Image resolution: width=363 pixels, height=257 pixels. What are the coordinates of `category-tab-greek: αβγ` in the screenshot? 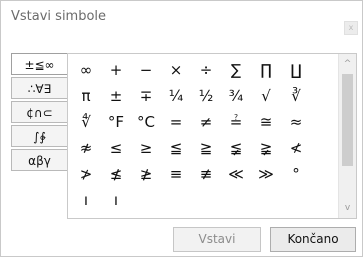 It's located at (39, 160).